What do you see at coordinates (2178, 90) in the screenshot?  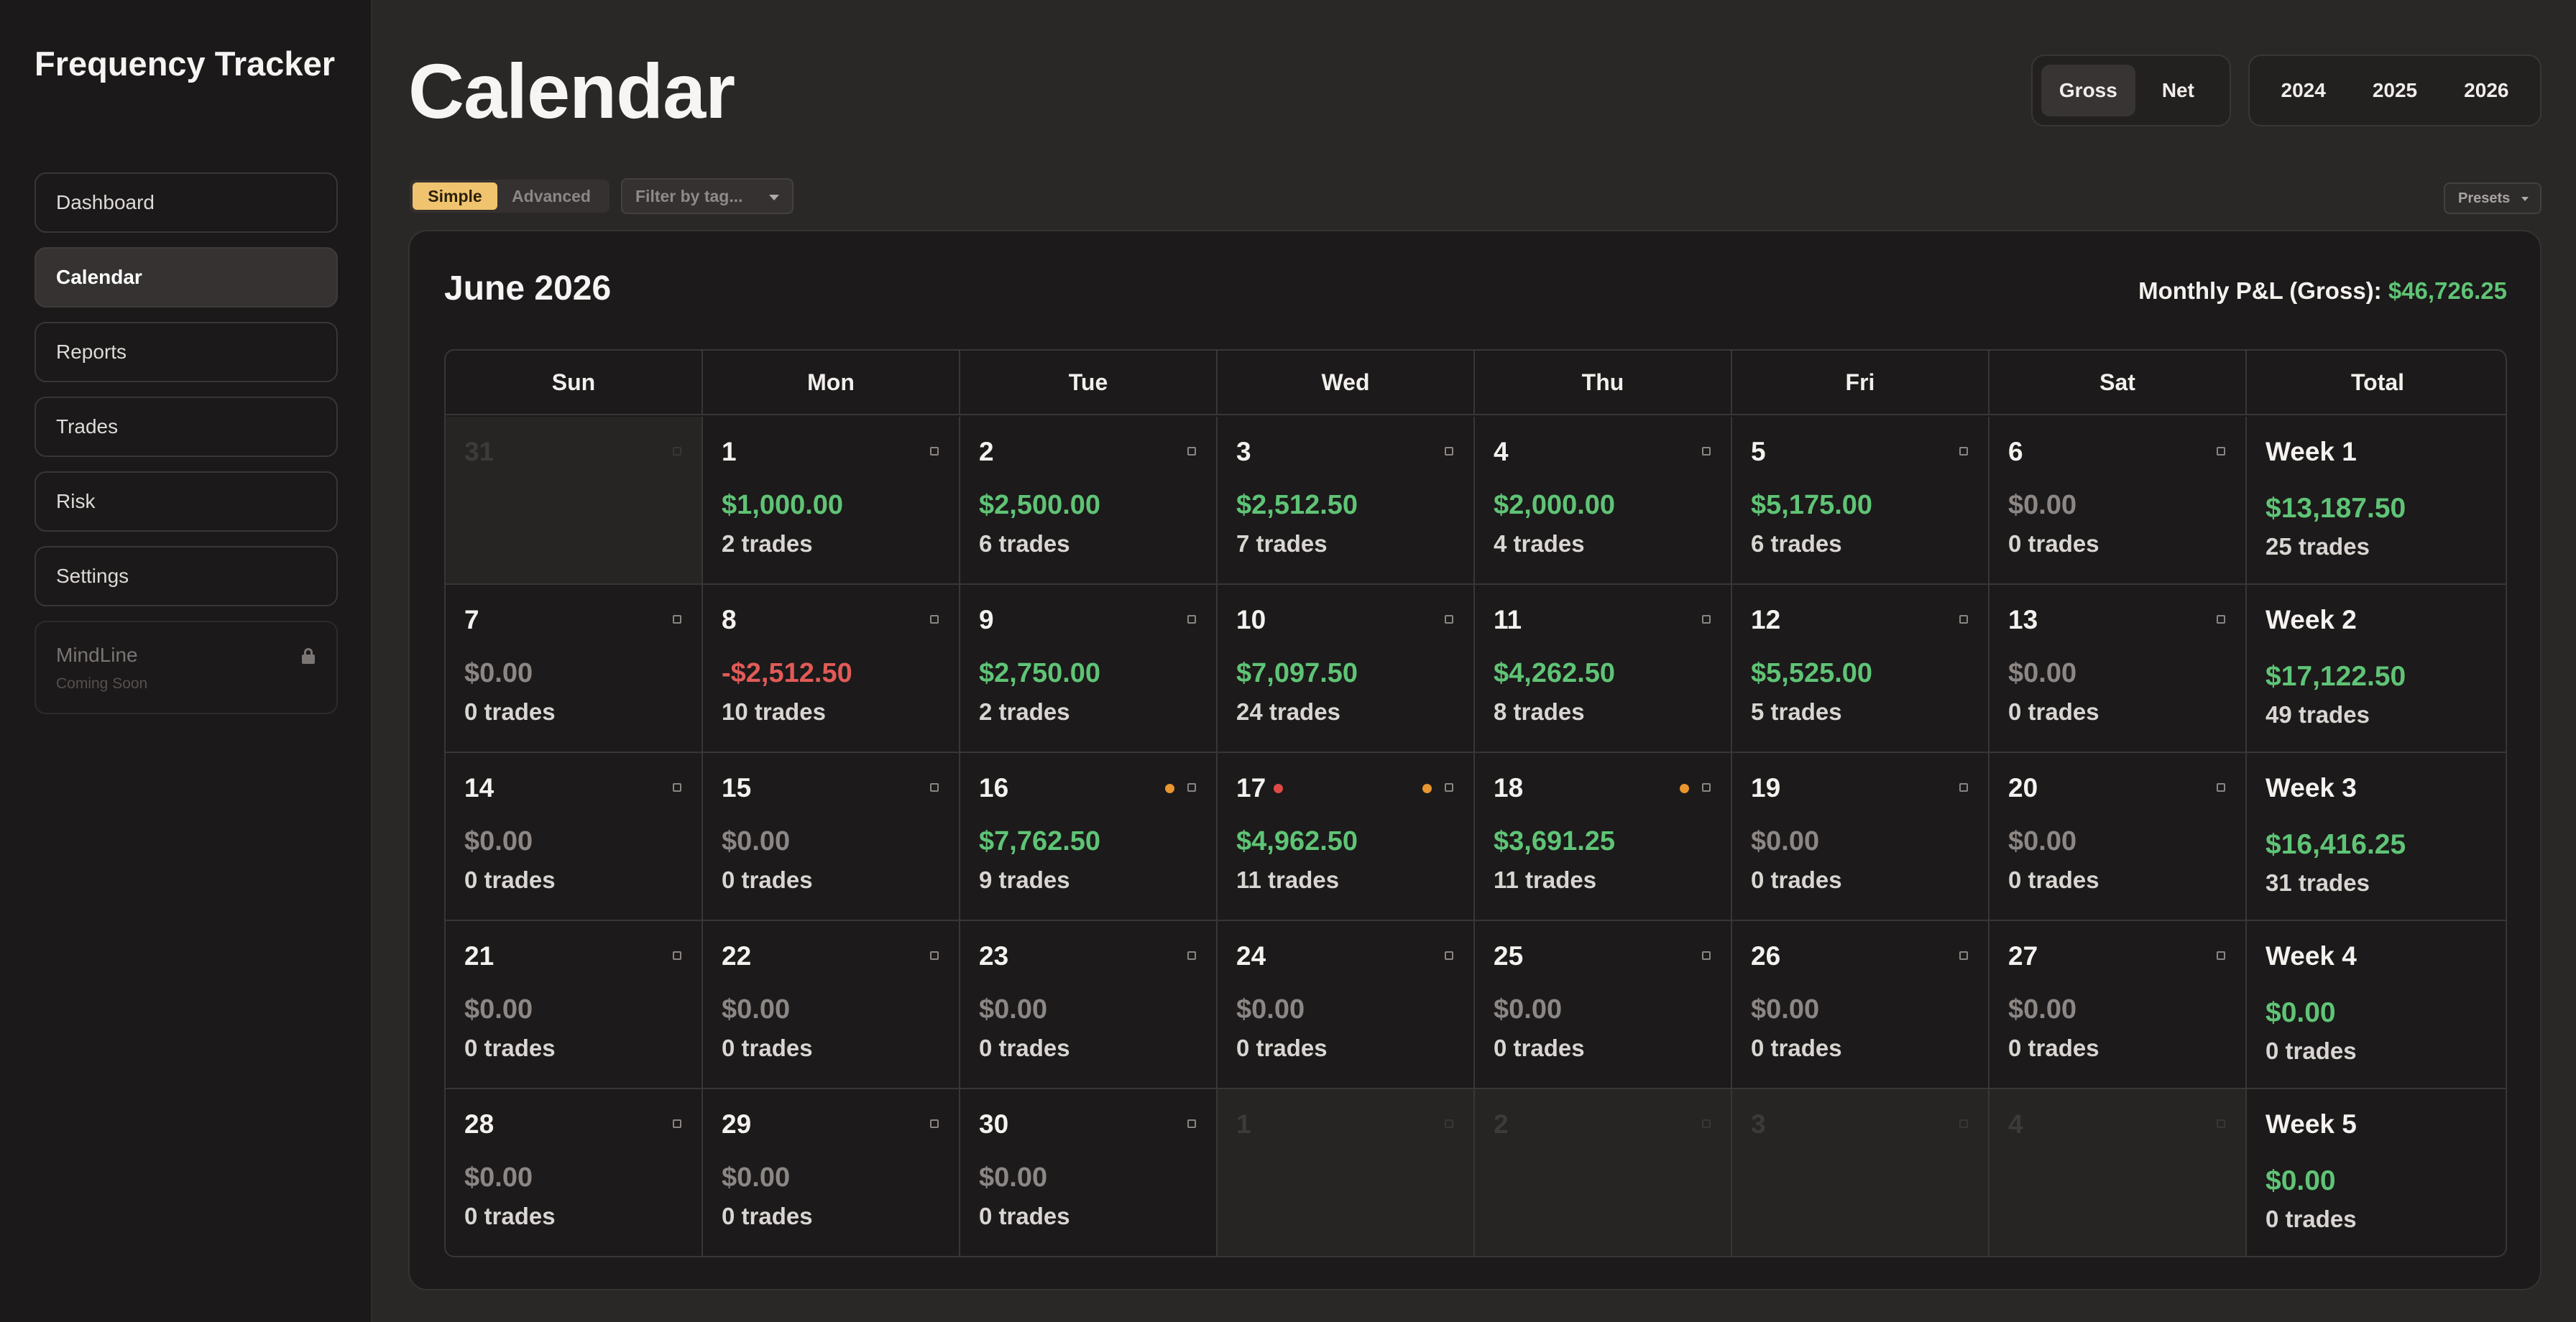 I see `net-button: Net` at bounding box center [2178, 90].